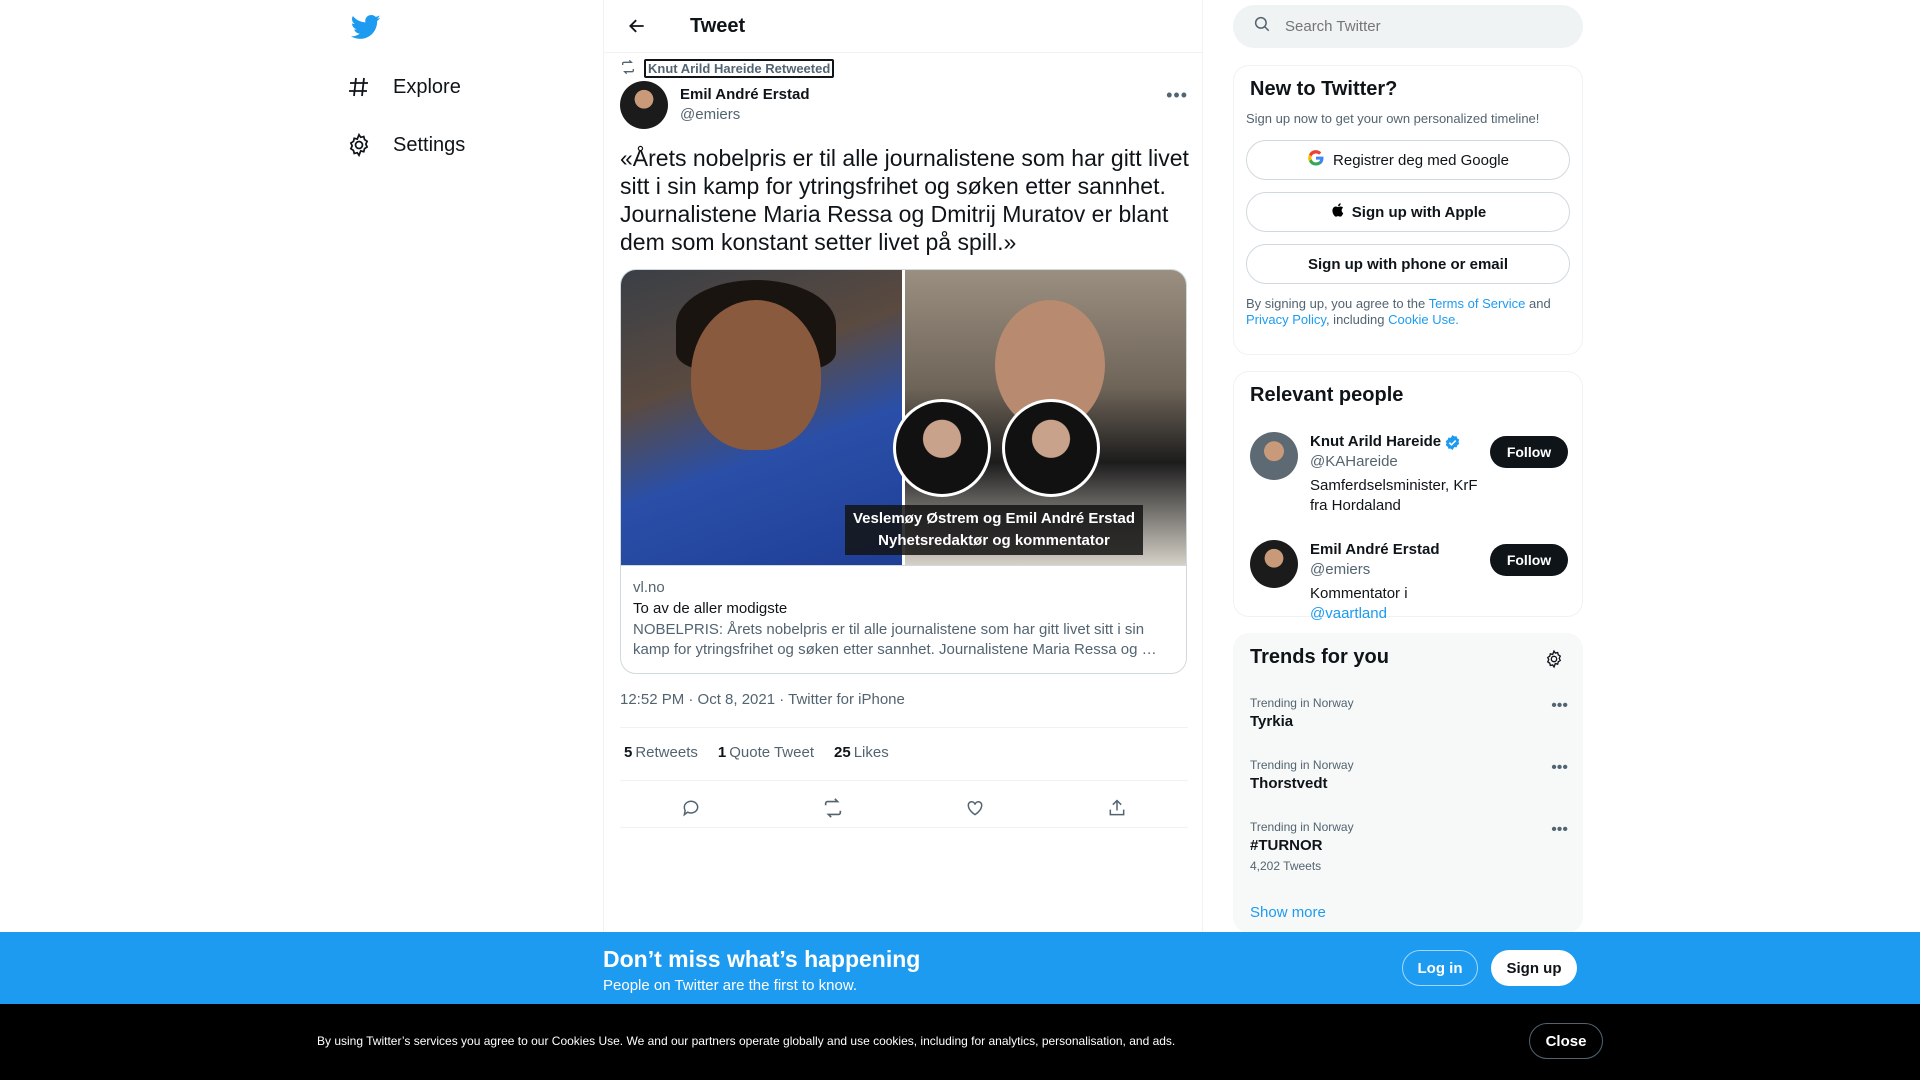  What do you see at coordinates (427, 86) in the screenshot?
I see `nav-item-label: Explore` at bounding box center [427, 86].